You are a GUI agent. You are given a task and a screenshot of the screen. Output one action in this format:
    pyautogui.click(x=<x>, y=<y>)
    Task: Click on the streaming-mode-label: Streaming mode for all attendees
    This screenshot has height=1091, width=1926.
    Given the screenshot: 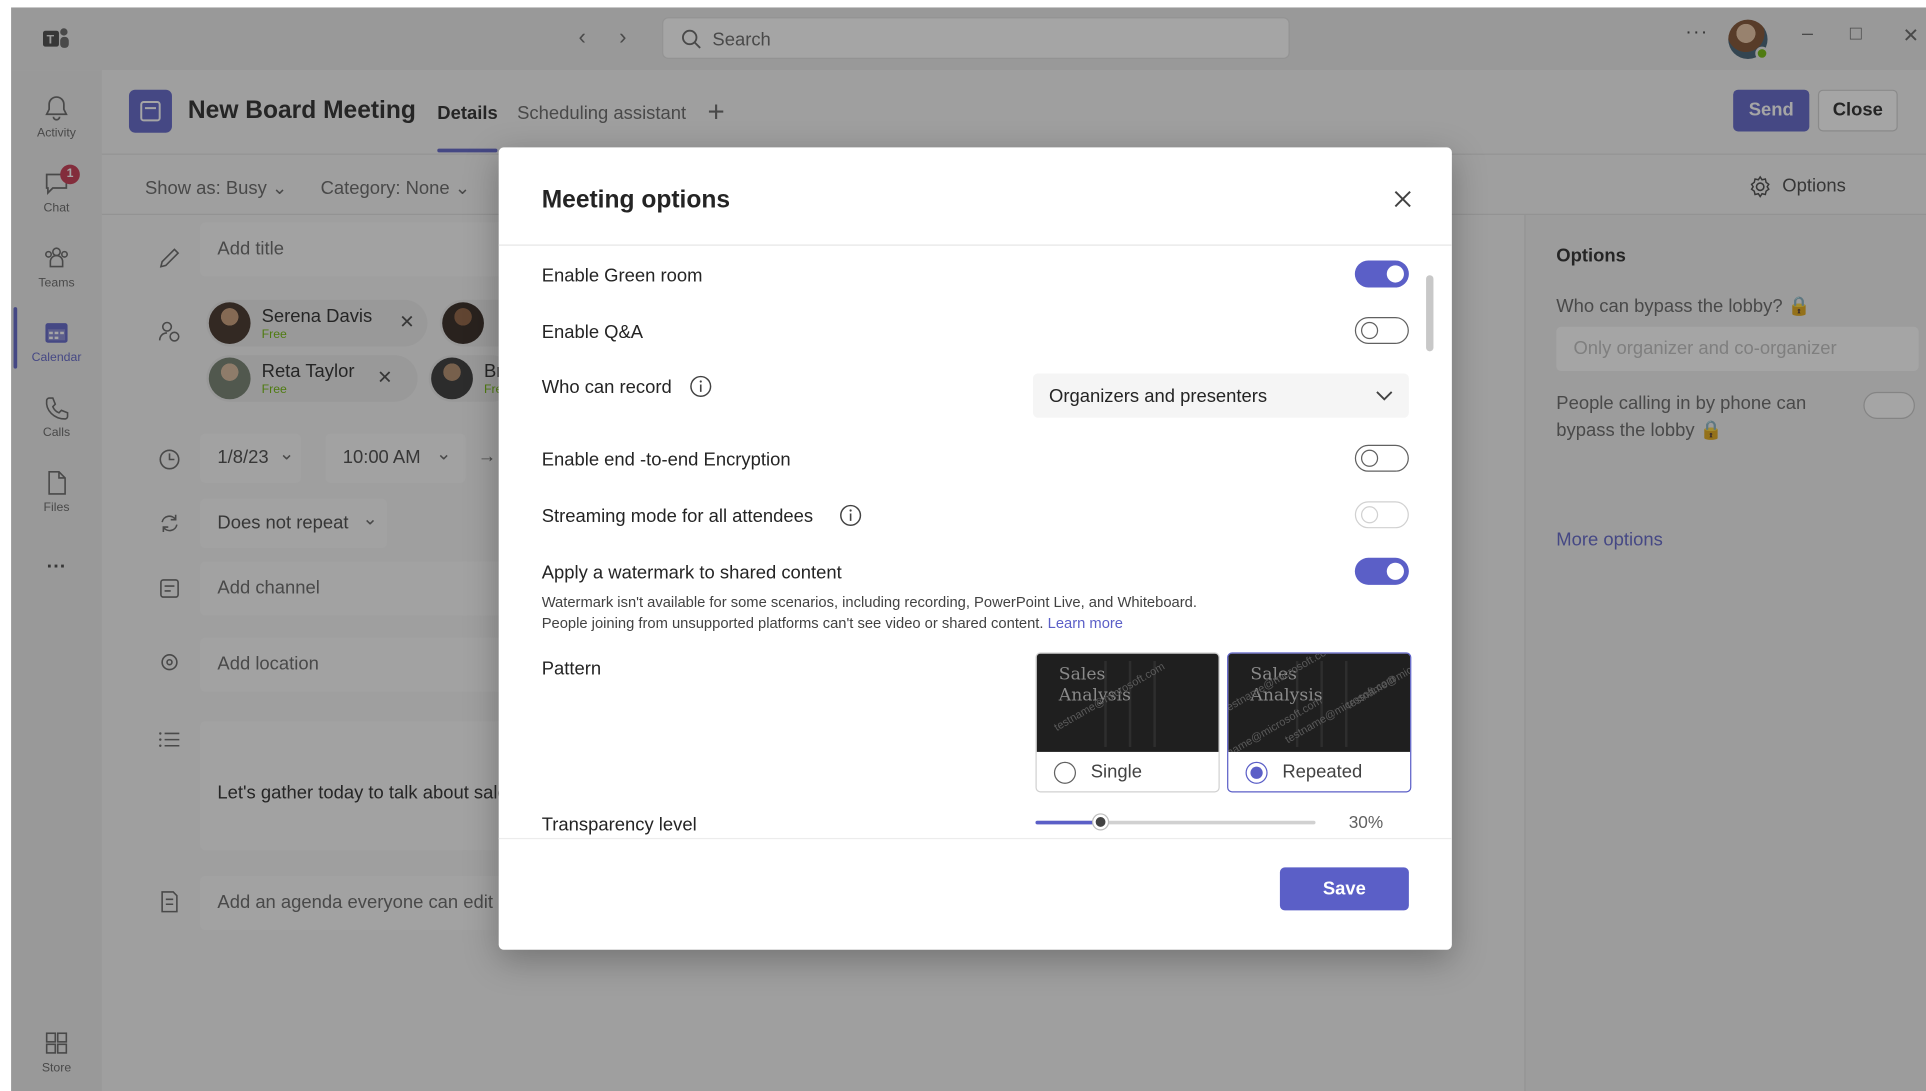 What is the action you would take?
    pyautogui.click(x=677, y=517)
    